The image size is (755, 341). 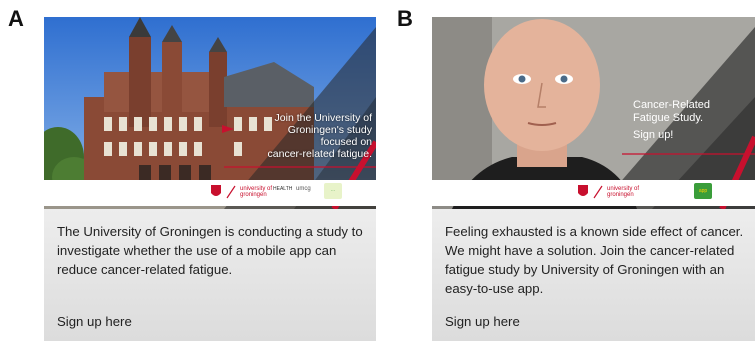 What do you see at coordinates (16, 18) in the screenshot?
I see `panel-letter-a: A` at bounding box center [16, 18].